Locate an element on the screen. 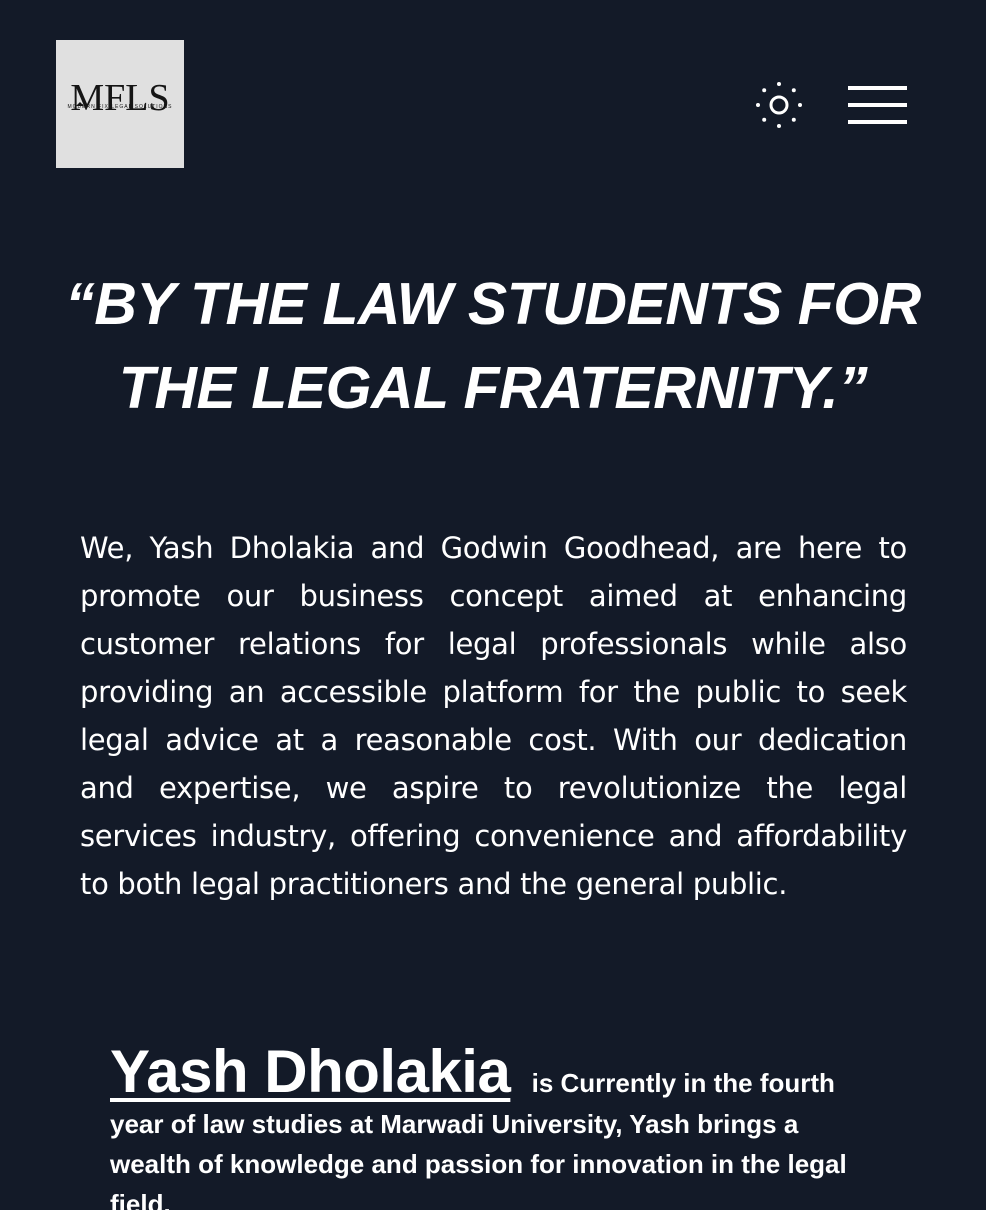 This screenshot has height=1210, width=986. svg-text: MFLS is located at coordinates (119, 98).